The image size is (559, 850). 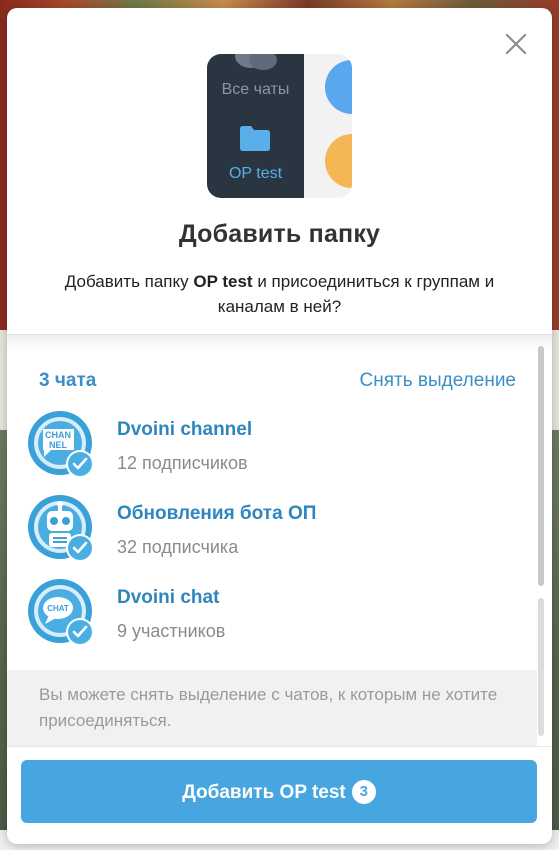 I want to click on subtitle-folder-name: OP test, so click(x=223, y=281).